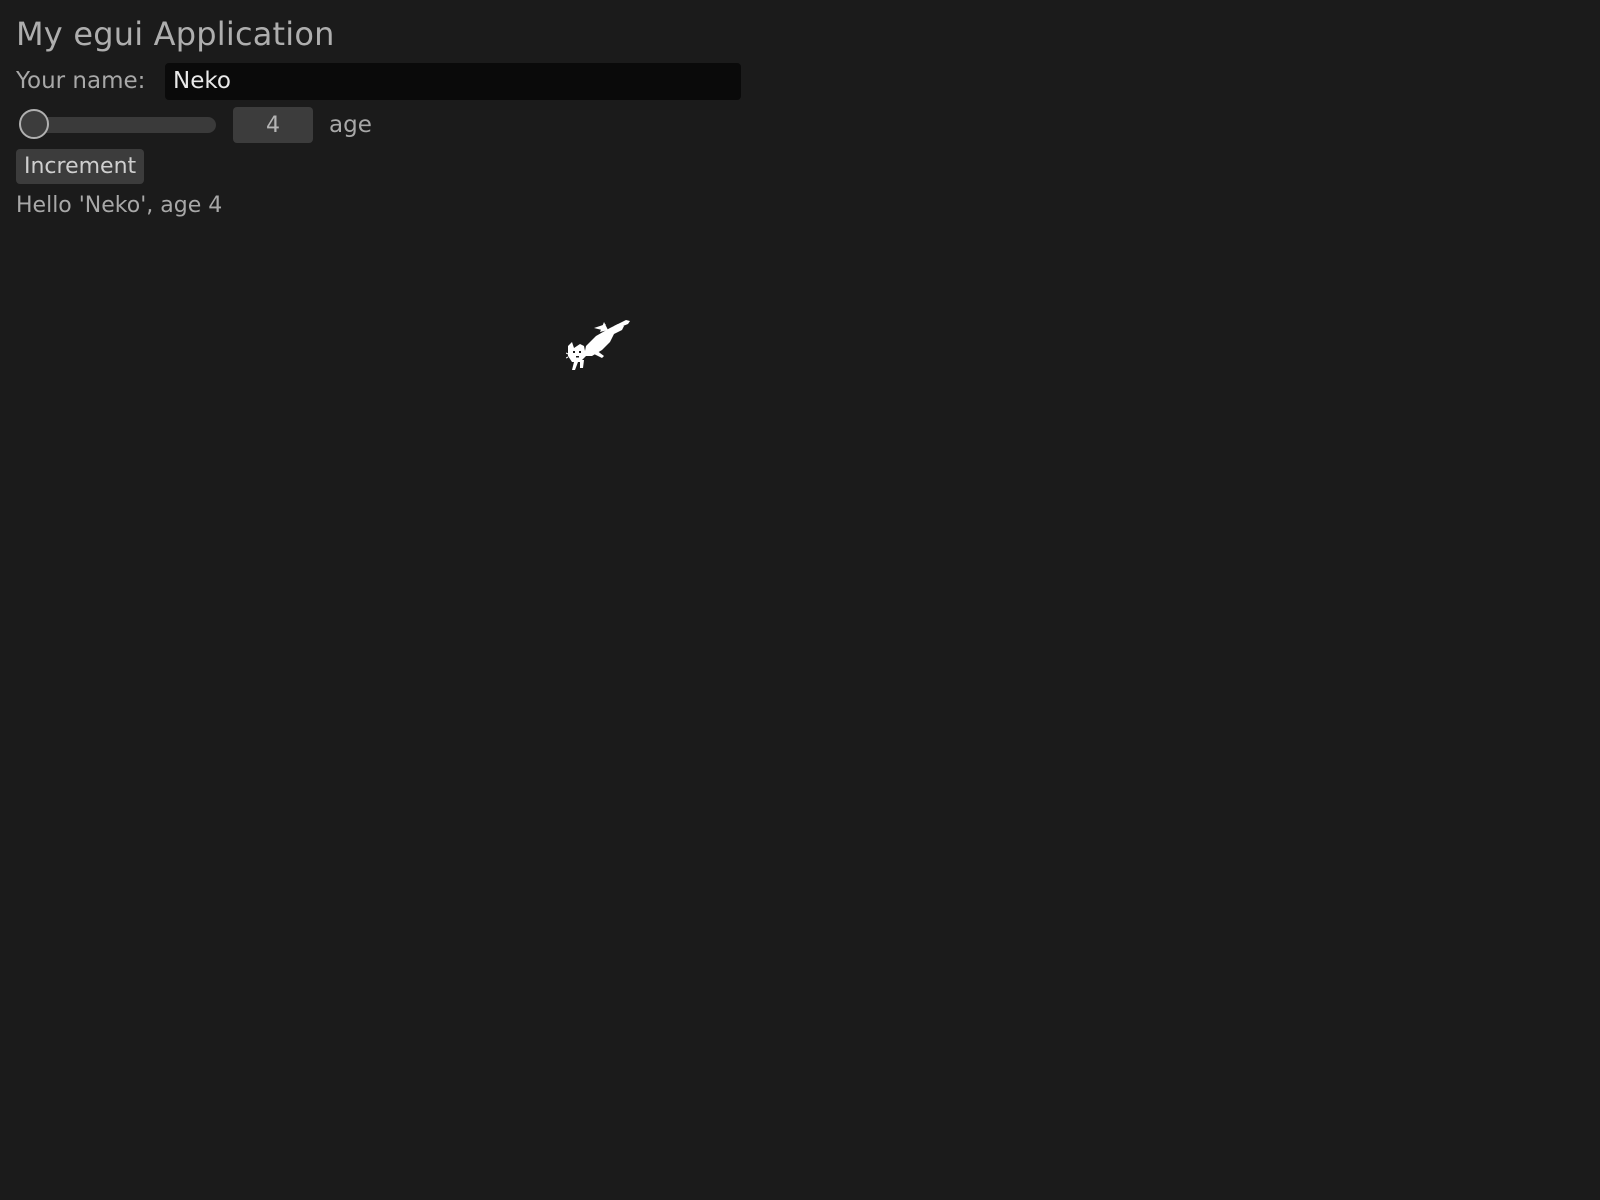 Image resolution: width=1600 pixels, height=1200 pixels. What do you see at coordinates (81, 81) in the screenshot?
I see `name-label: Your name:` at bounding box center [81, 81].